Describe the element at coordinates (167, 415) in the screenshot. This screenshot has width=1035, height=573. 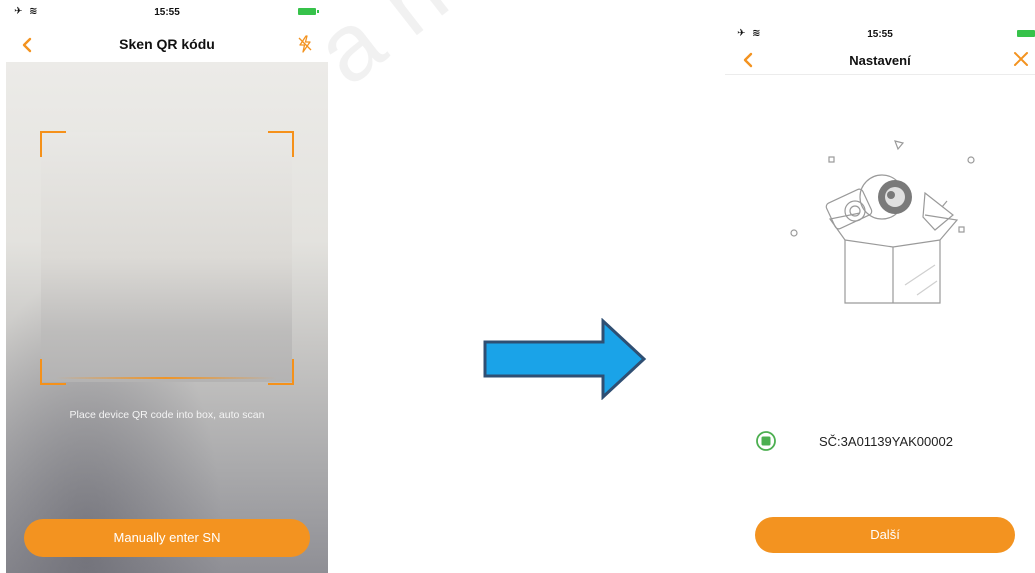
I see `scan-hint: Place device QR code into box, auto scan` at that location.